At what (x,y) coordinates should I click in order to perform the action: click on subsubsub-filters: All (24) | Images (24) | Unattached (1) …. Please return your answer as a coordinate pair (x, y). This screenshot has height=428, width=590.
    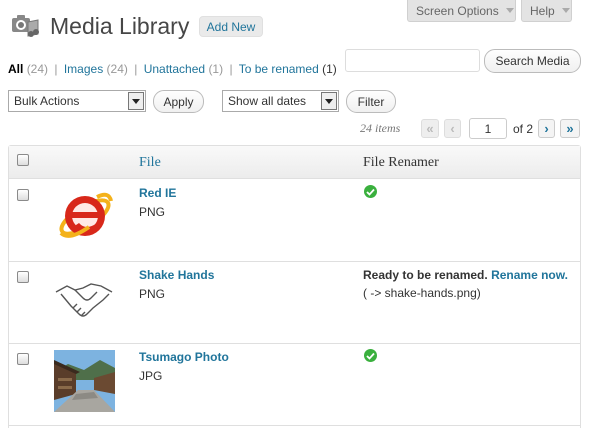
    Looking at the image, I should click on (172, 69).